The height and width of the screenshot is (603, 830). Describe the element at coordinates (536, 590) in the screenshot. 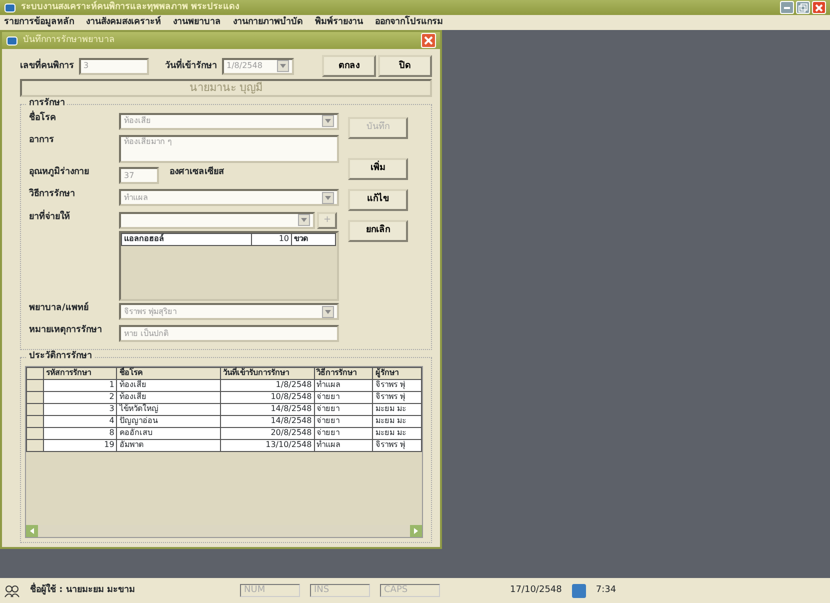

I see `status-date: 17/10/2548` at that location.